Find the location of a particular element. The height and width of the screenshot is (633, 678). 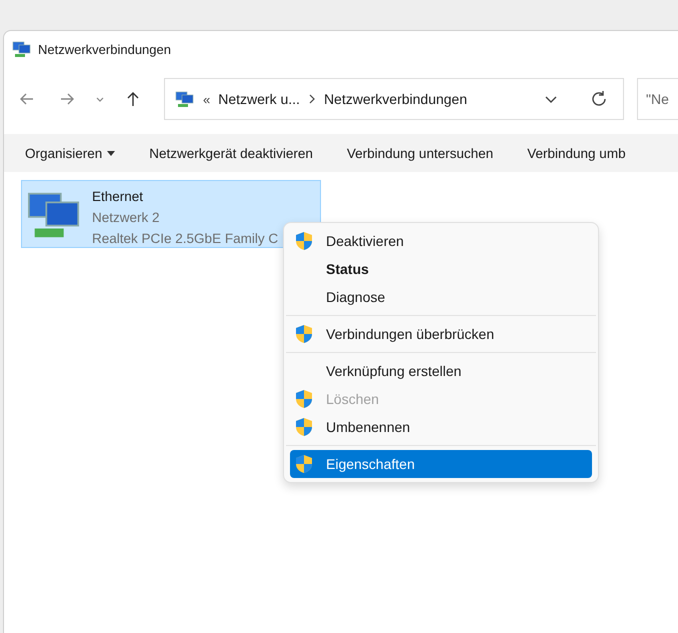

menu-item: Verbindungen überbrücken is located at coordinates (441, 334).